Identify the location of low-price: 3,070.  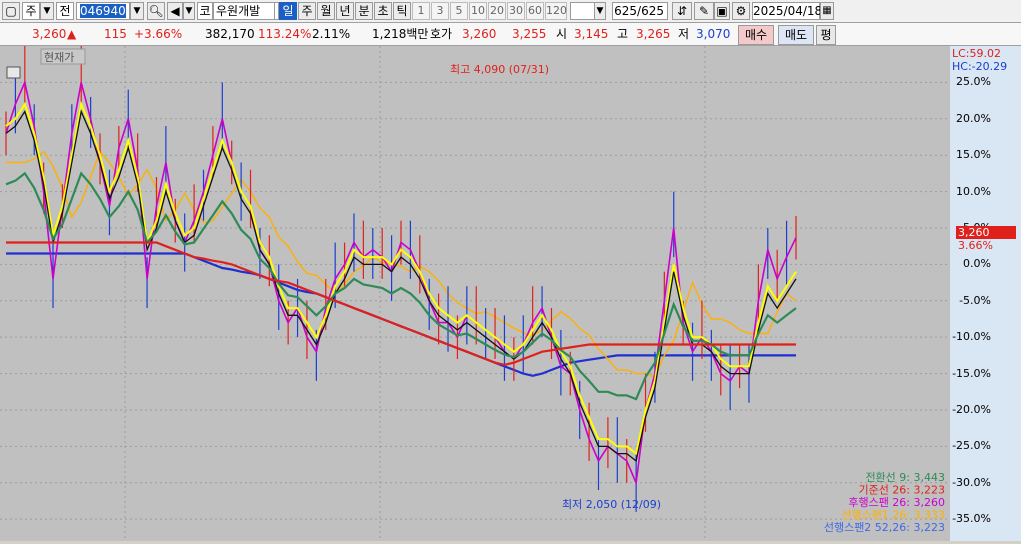
(713, 34).